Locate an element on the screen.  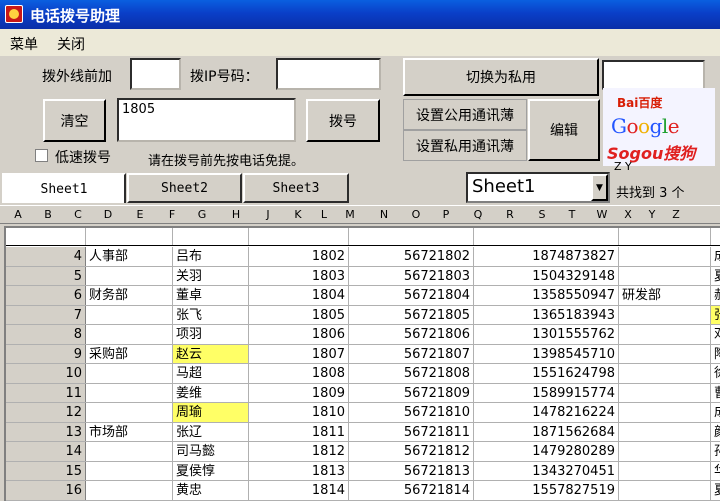
cell-name: 董卓 is located at coordinates (211, 295).